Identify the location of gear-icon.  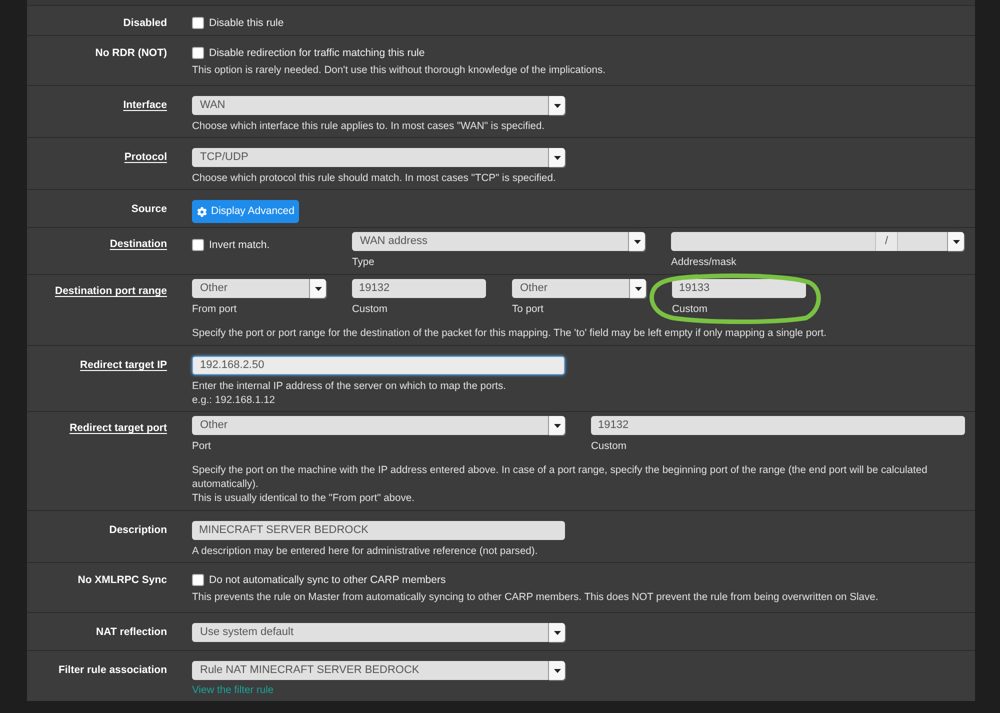
(202, 211).